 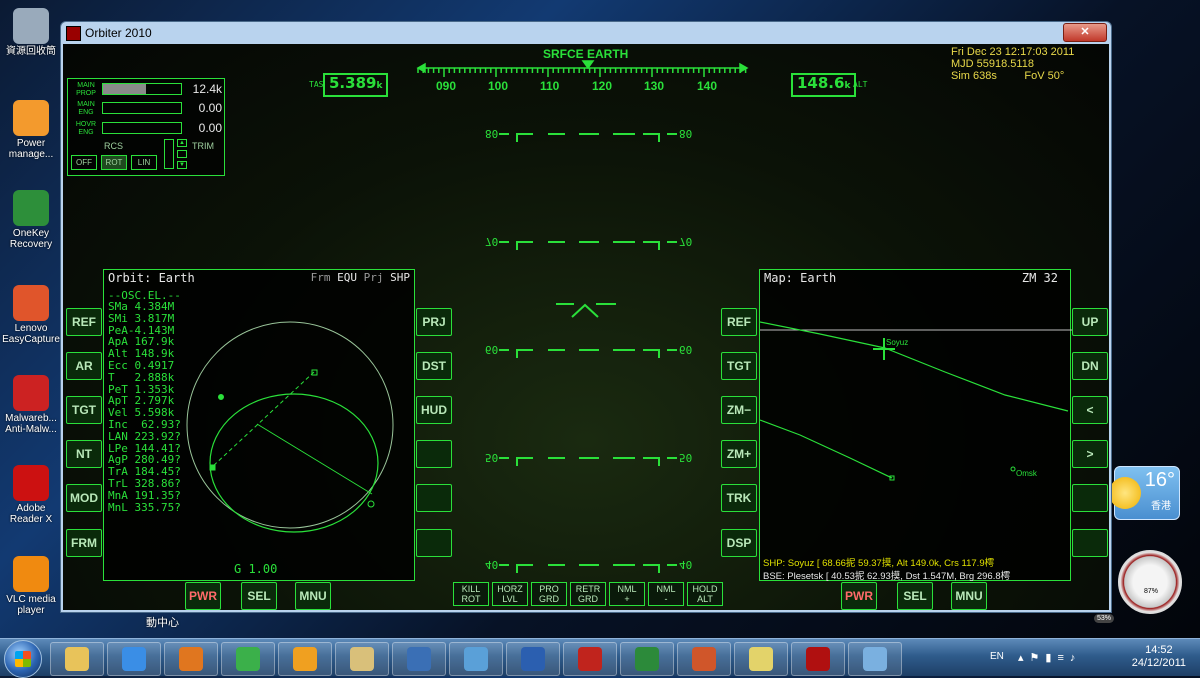 What do you see at coordinates (627, 599) in the screenshot?
I see `autopilot-button-line2: +` at bounding box center [627, 599].